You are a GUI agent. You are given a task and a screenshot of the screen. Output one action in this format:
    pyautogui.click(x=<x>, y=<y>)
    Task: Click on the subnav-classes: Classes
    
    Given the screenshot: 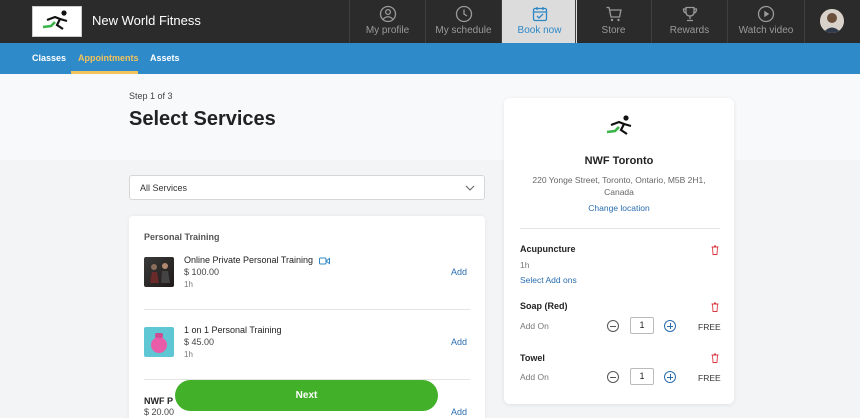 What is the action you would take?
    pyautogui.click(x=49, y=58)
    